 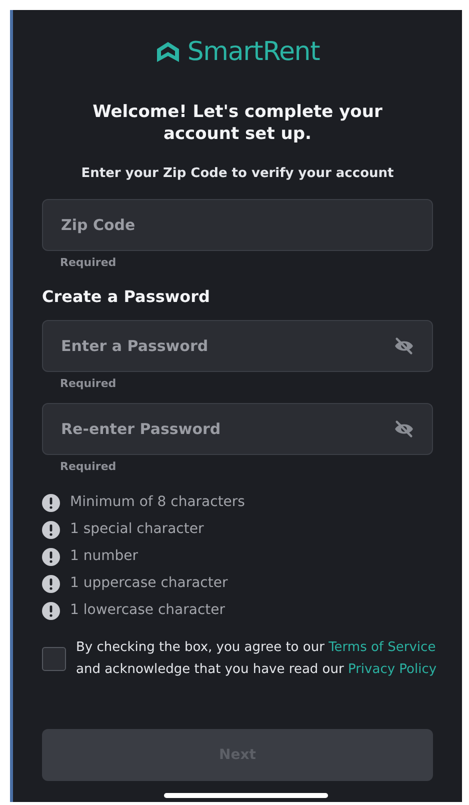 What do you see at coordinates (237, 174) in the screenshot?
I see `zip-prompt: Enter your Zip Code to verify your account` at bounding box center [237, 174].